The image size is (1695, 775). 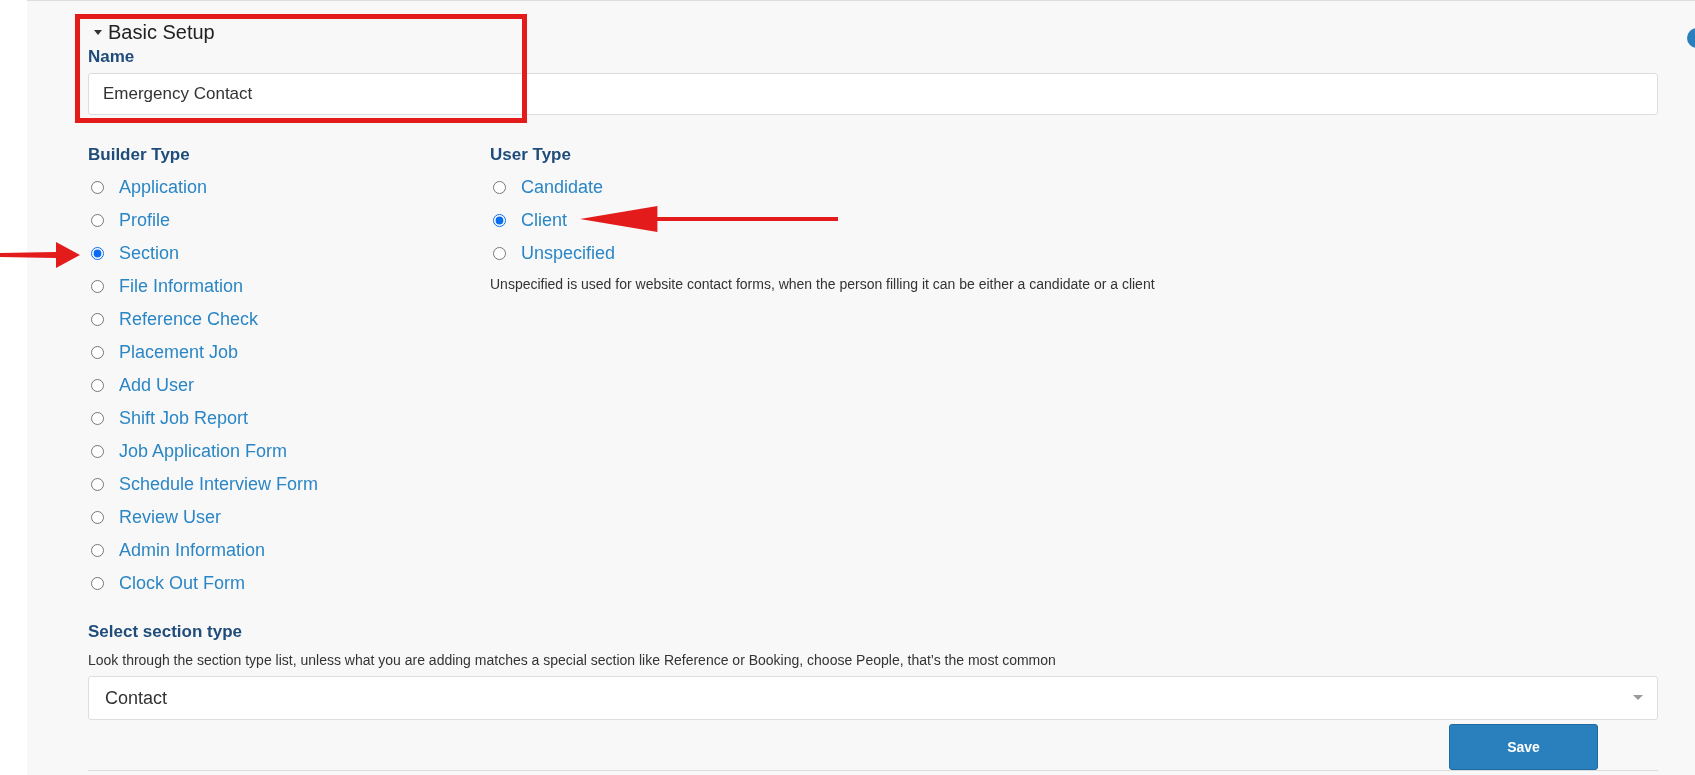 I want to click on option-label: Placement Job, so click(x=179, y=352).